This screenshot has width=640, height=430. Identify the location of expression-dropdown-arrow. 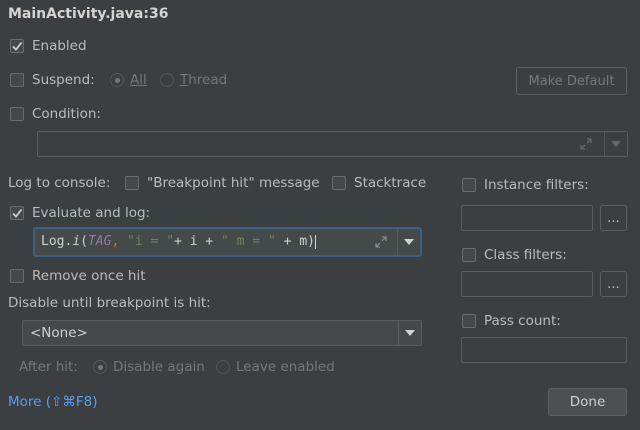
(408, 242).